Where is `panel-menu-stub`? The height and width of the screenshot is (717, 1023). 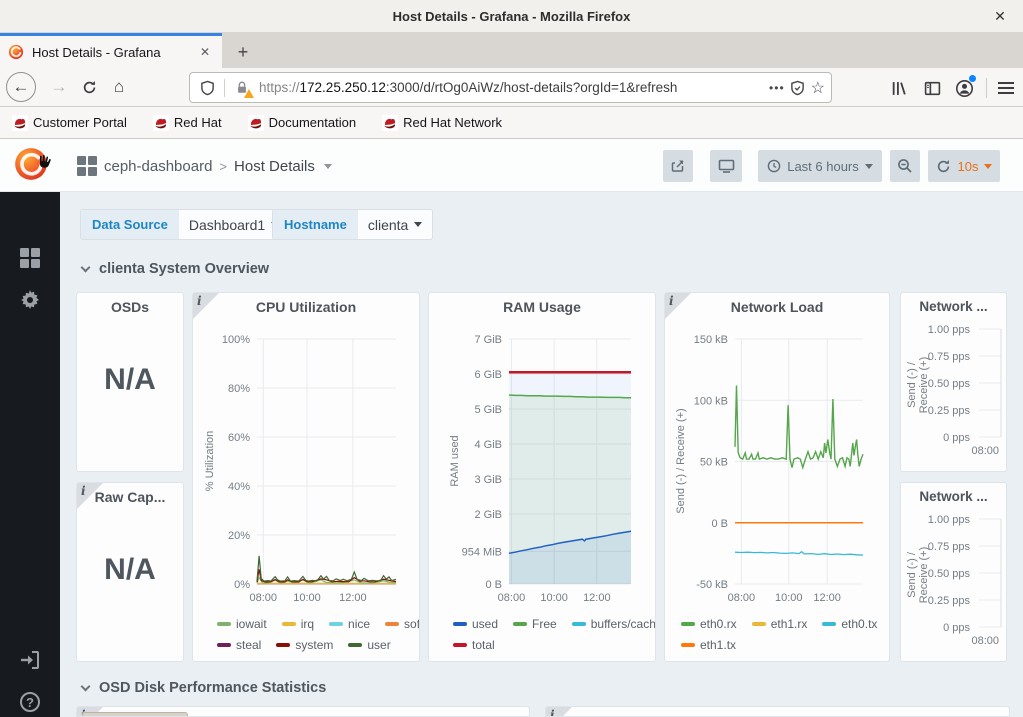
panel-menu-stub is located at coordinates (135, 714).